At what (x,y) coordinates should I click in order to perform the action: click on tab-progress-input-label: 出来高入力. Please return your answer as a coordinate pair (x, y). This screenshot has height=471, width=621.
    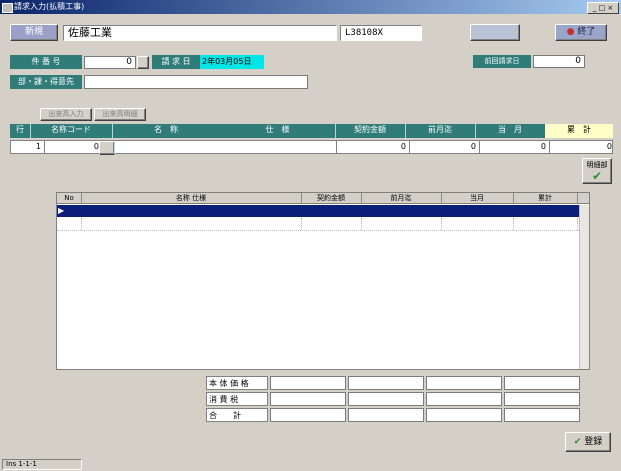
    Looking at the image, I should click on (66, 114).